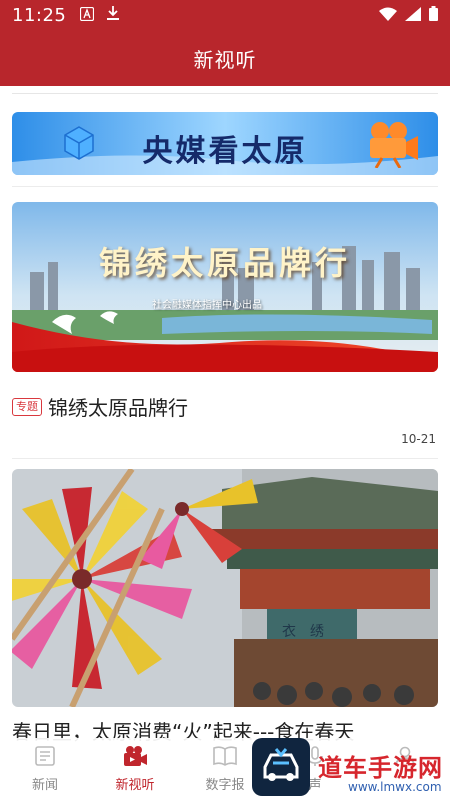 This screenshot has width=450, height=800. I want to click on news-icon, so click(45, 756).